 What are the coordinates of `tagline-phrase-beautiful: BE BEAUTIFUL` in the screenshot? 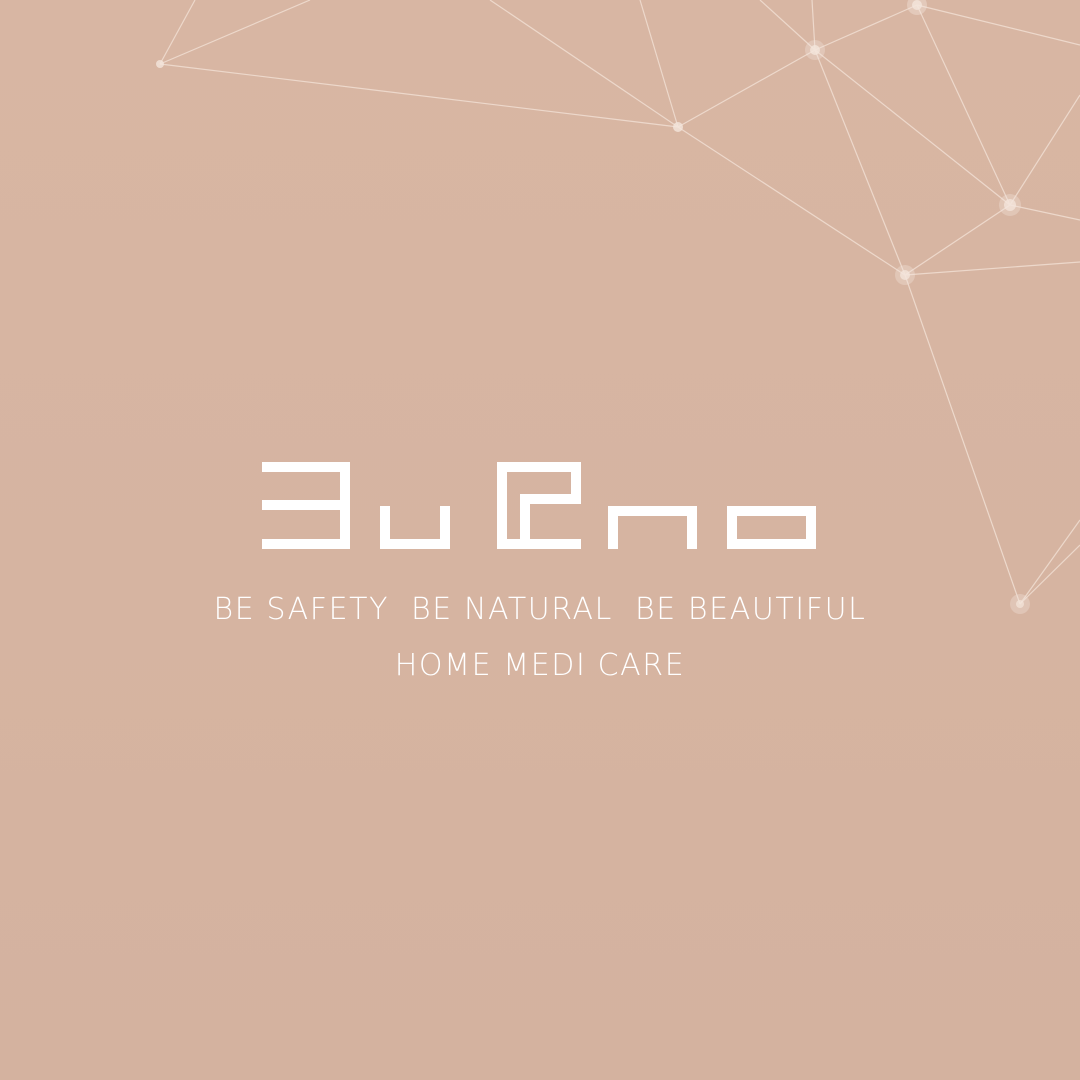 It's located at (750, 609).